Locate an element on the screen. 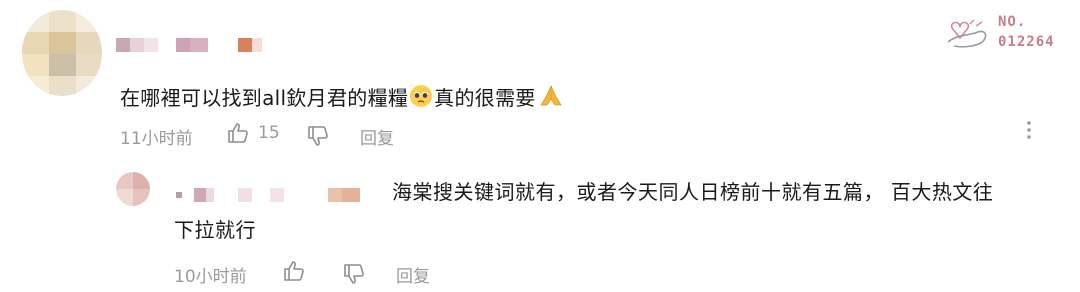  more-options-icon is located at coordinates (1029, 130).